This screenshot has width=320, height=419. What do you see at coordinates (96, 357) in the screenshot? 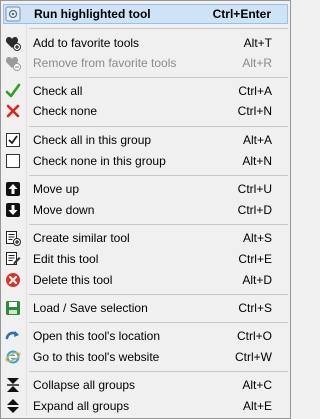
I see `menu-item-label: Go to this tool's website` at bounding box center [96, 357].